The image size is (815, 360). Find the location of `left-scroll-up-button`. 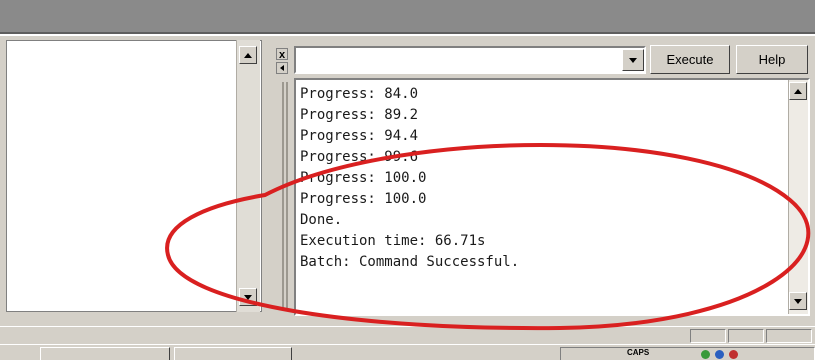

left-scroll-up-button is located at coordinates (248, 55).